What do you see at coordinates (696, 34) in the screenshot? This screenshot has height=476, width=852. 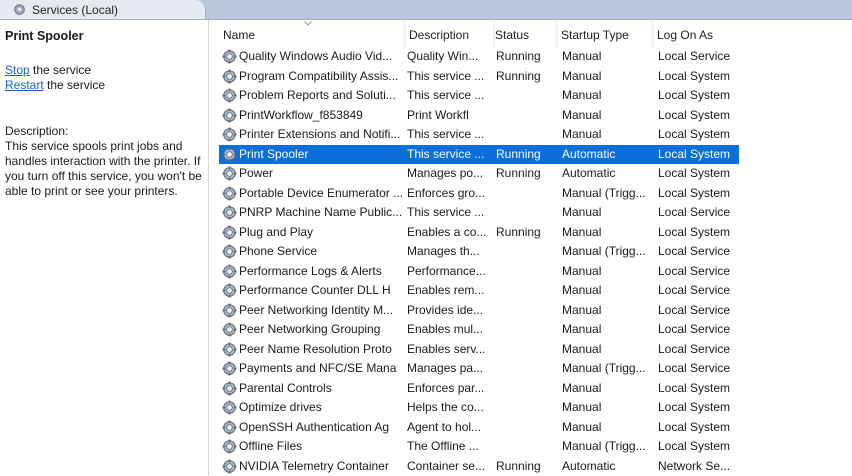 I see `column-header-log-on-as: Log On As` at bounding box center [696, 34].